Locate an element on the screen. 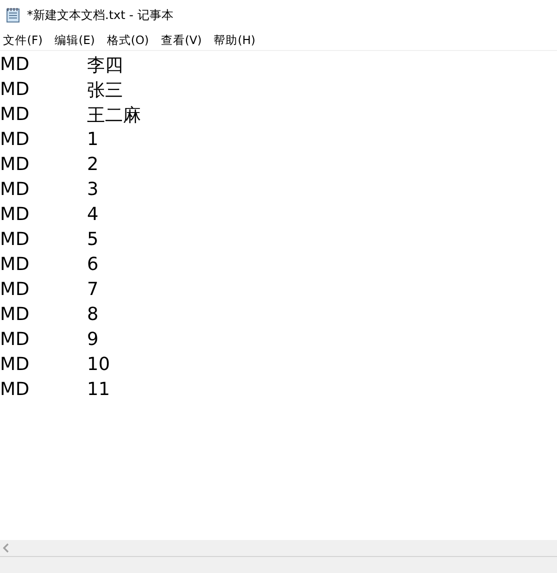 This screenshot has height=573, width=557. text-line: 8 is located at coordinates (92, 314).